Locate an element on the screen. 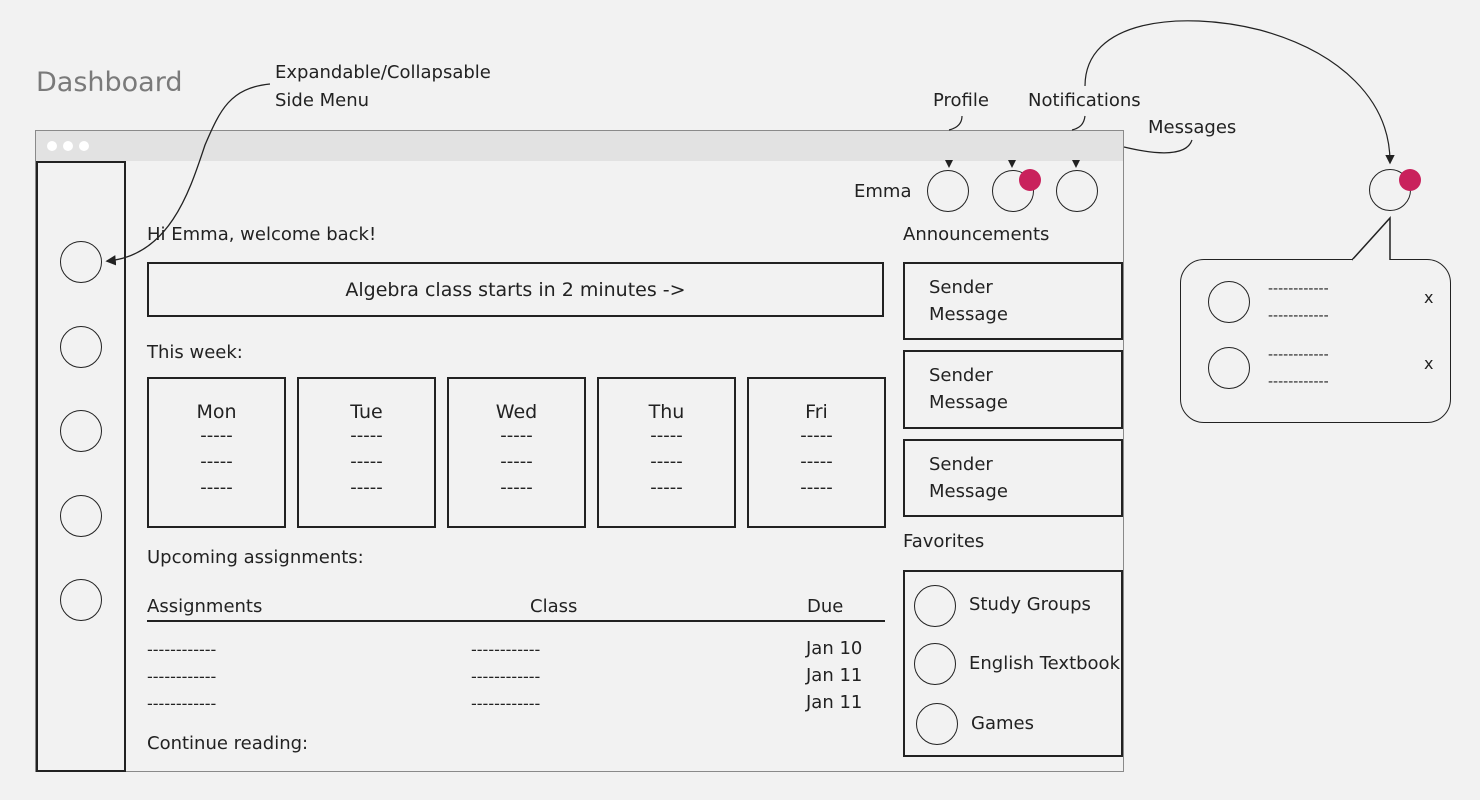 This screenshot has height=800, width=1480. messages-connector is located at coordinates (1158, 146).